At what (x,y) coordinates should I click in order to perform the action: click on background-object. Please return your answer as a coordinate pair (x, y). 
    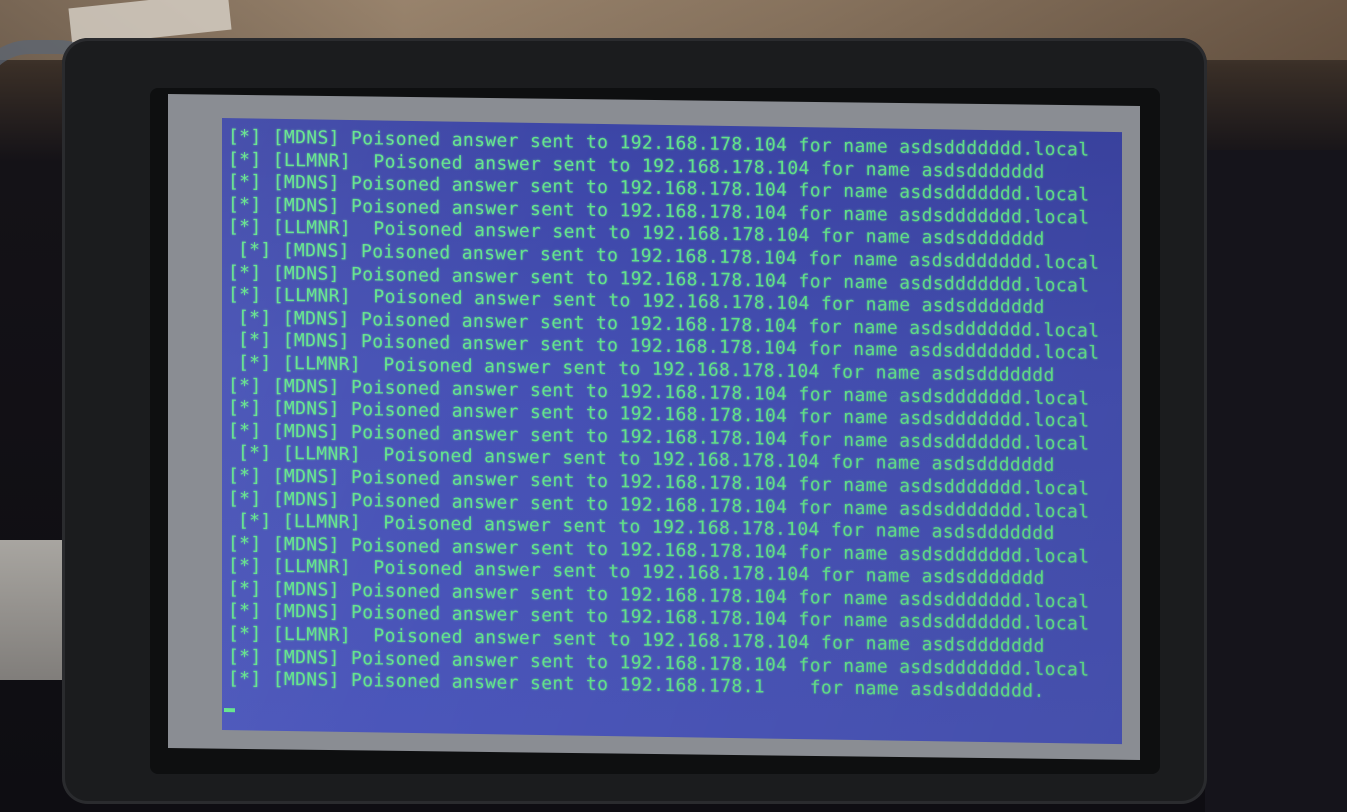
    Looking at the image, I should click on (1276, 481).